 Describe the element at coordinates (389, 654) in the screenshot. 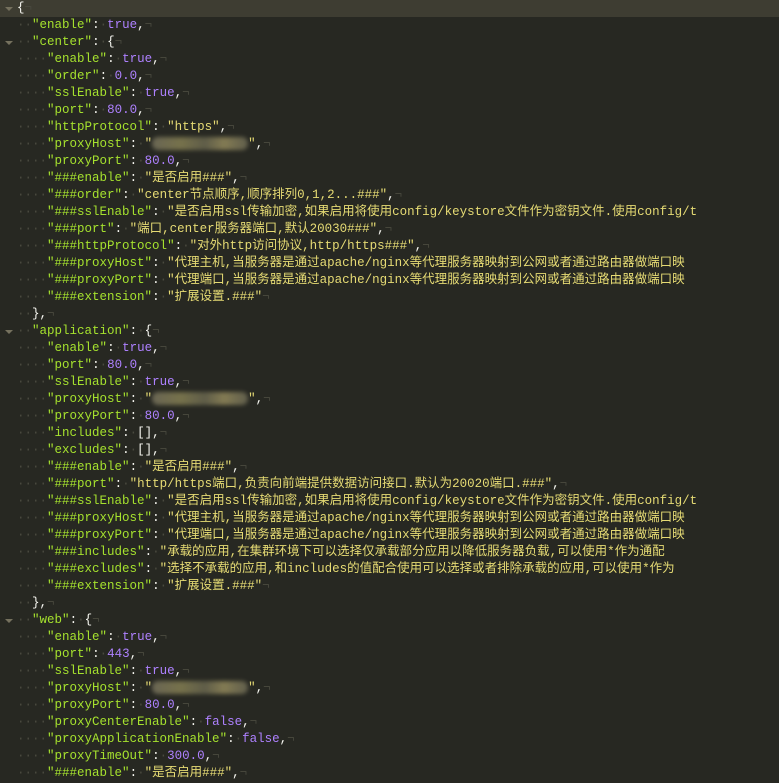

I see `code-line: ····"port":·443,¬` at that location.